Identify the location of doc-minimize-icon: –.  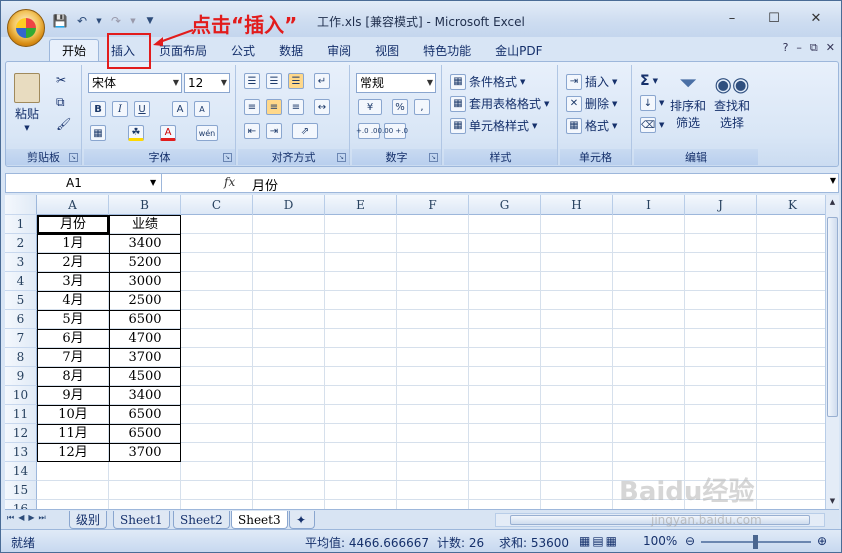
(799, 48).